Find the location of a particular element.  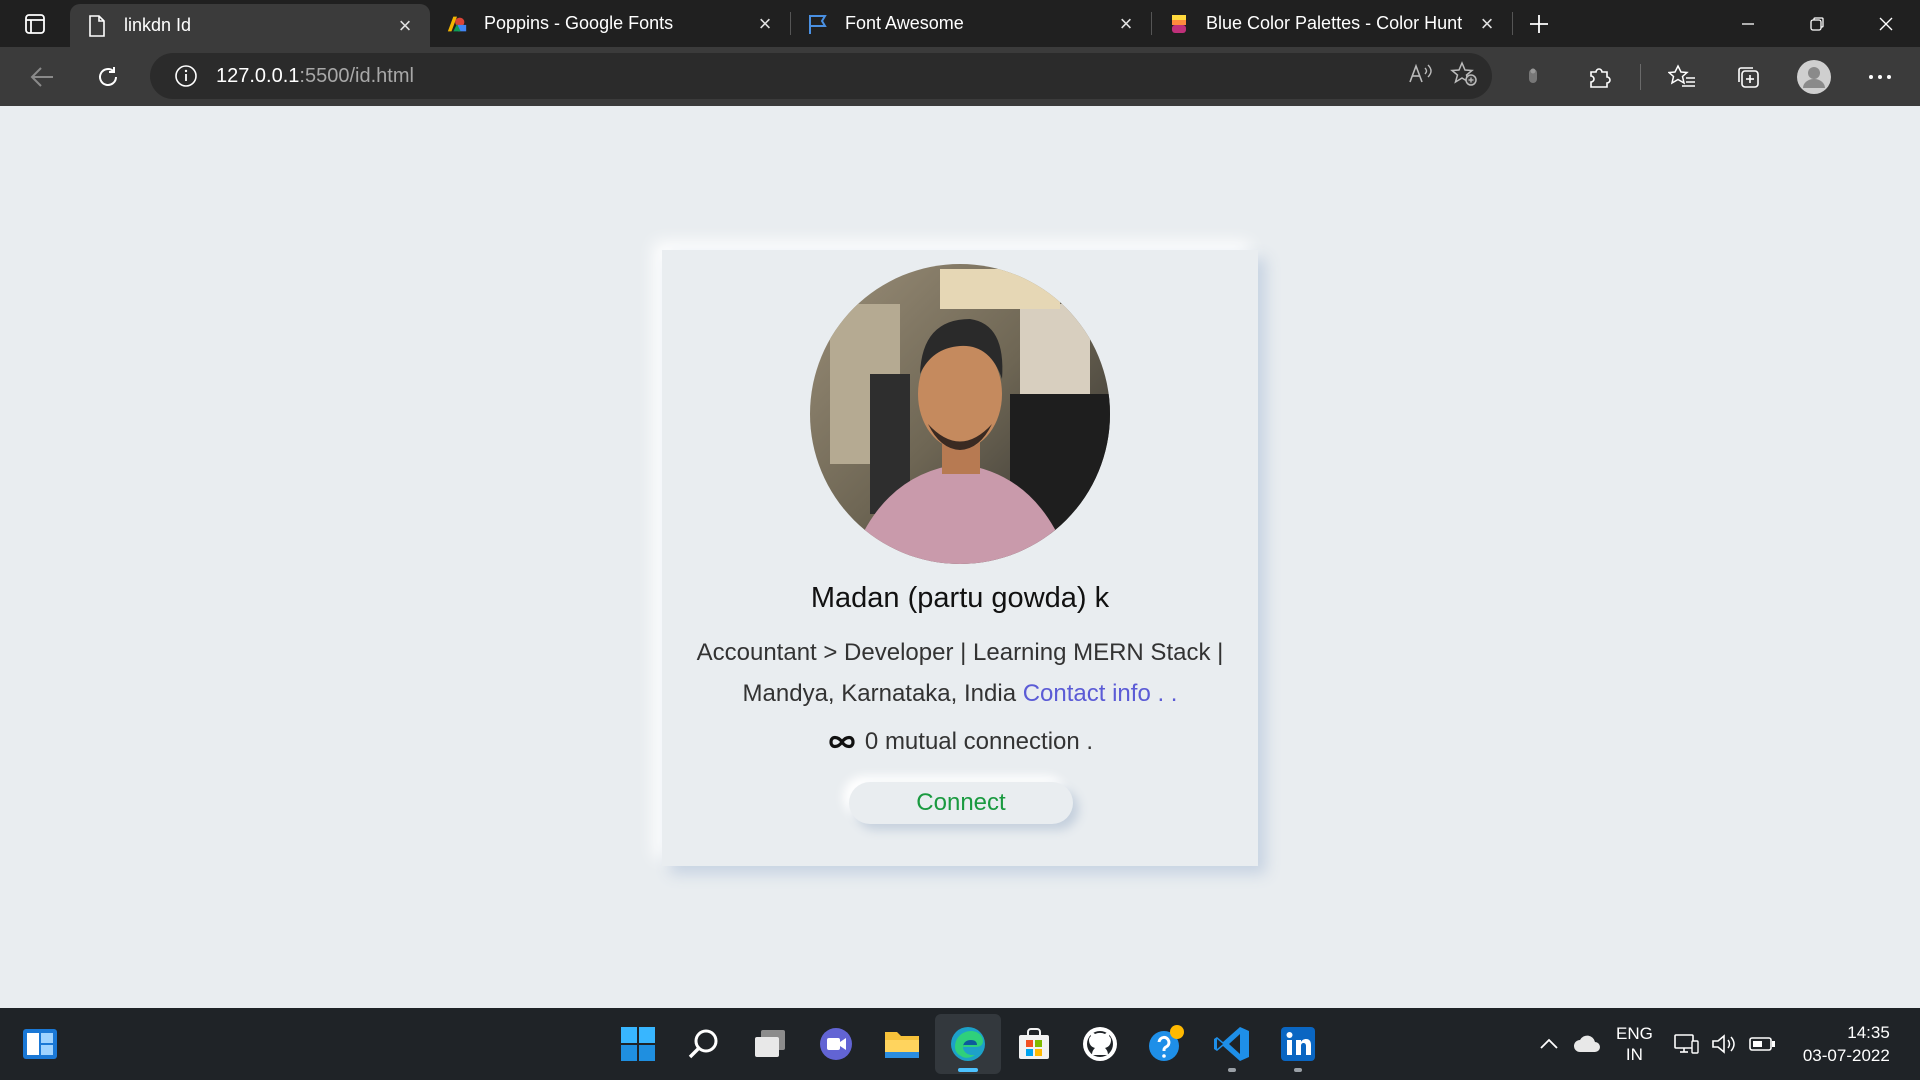

chat-icon is located at coordinates (836, 1044).